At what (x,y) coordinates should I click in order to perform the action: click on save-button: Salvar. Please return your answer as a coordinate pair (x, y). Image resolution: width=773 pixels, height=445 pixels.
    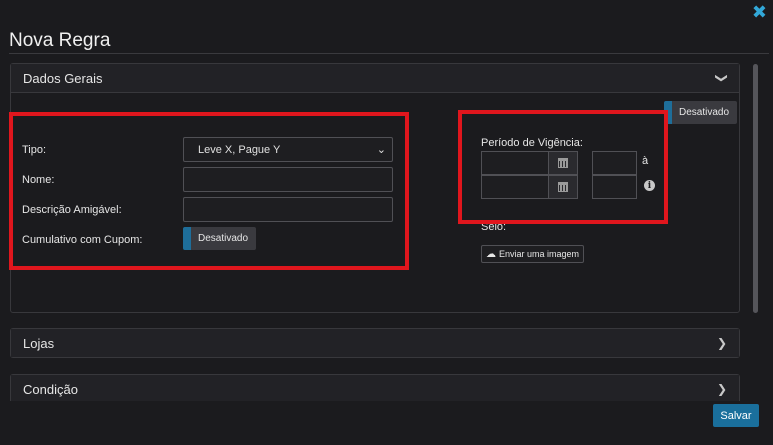
    Looking at the image, I should click on (736, 415).